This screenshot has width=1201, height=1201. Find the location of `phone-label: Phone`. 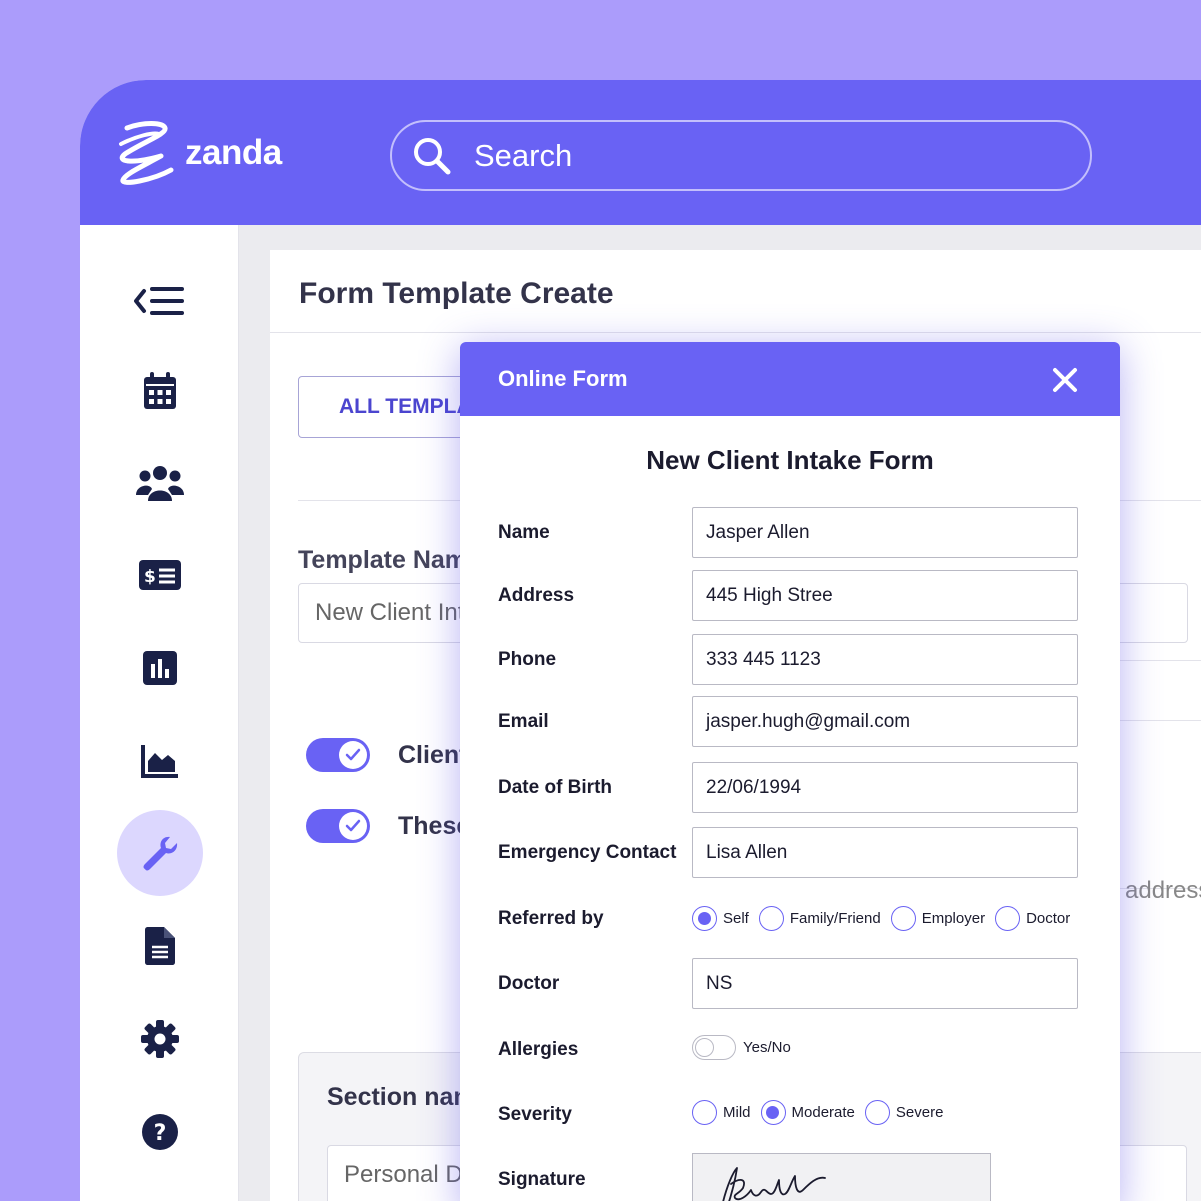

phone-label: Phone is located at coordinates (527, 659).